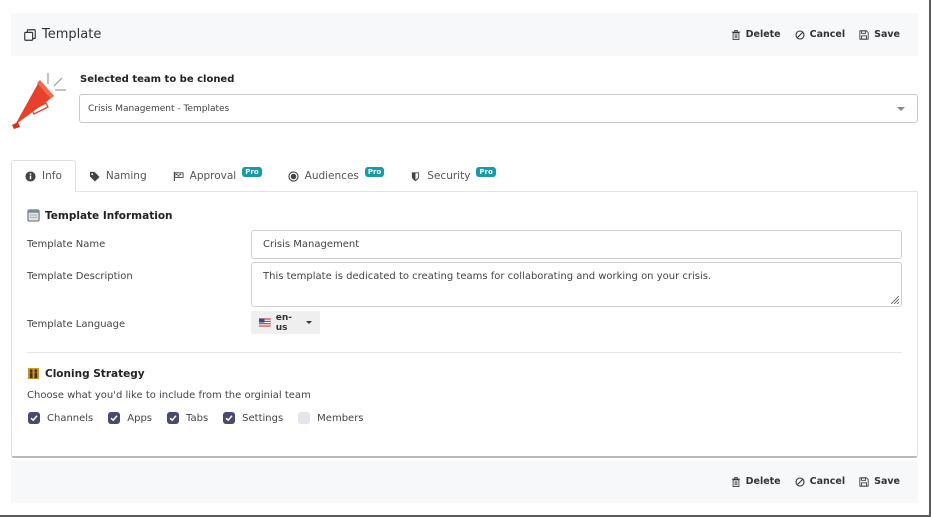 The height and width of the screenshot is (517, 931). I want to click on target-icon, so click(293, 176).